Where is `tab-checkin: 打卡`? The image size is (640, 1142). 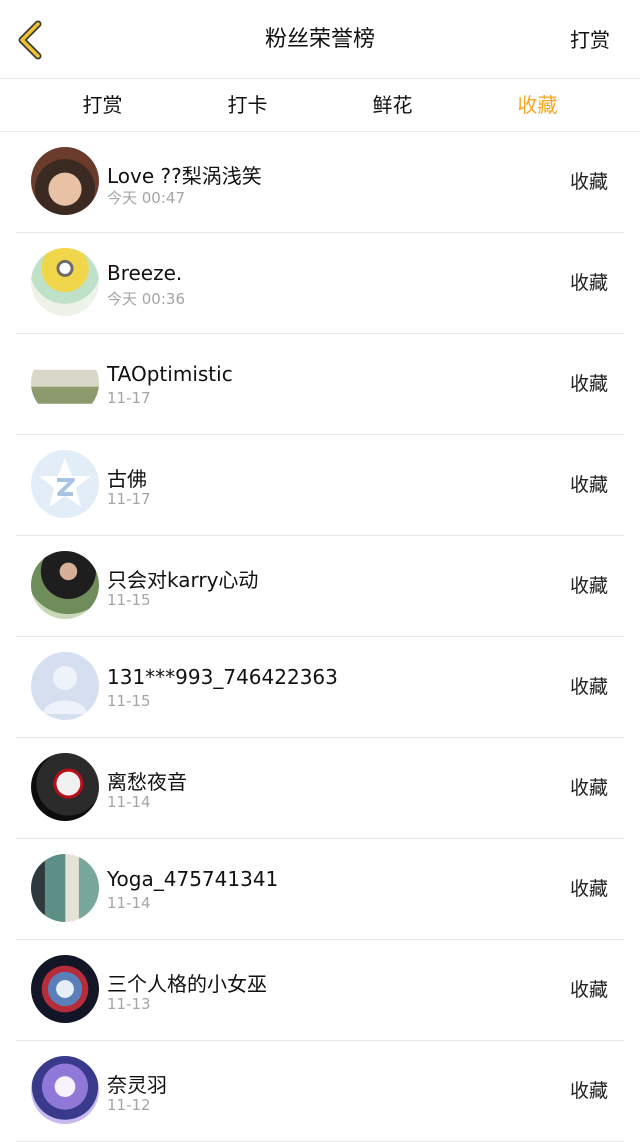
tab-checkin: 打卡 is located at coordinates (247, 105).